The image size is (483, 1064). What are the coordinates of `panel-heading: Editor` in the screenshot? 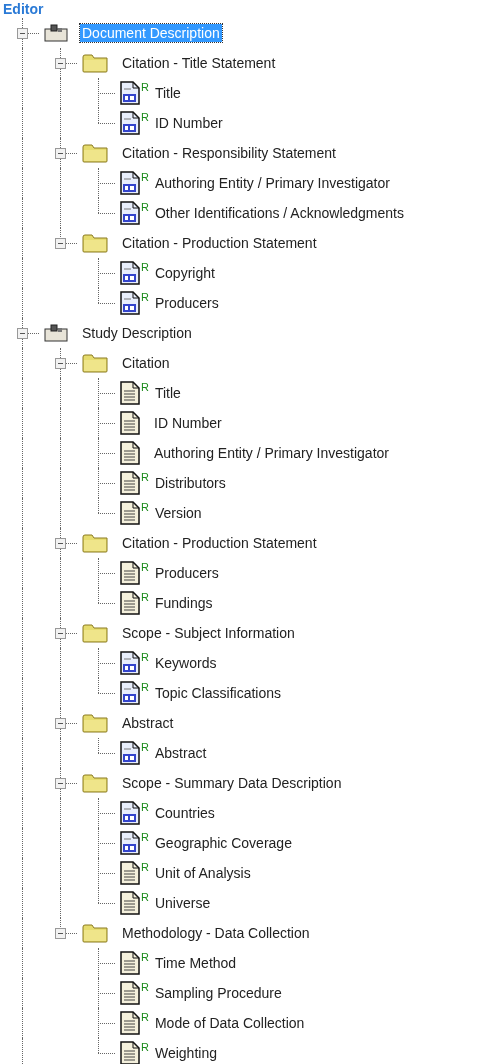 It's located at (23, 9).